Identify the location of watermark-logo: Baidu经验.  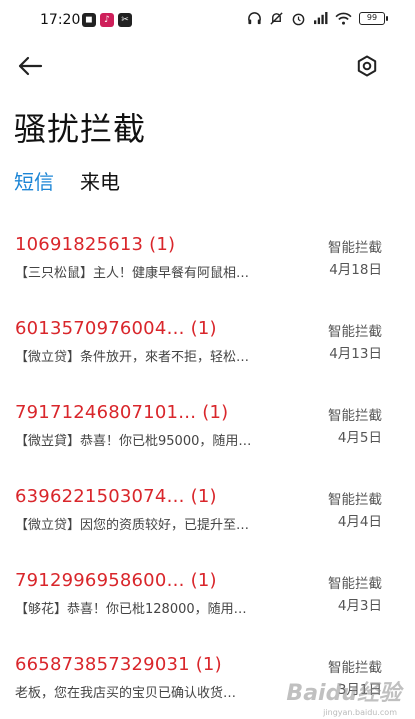
(343, 693).